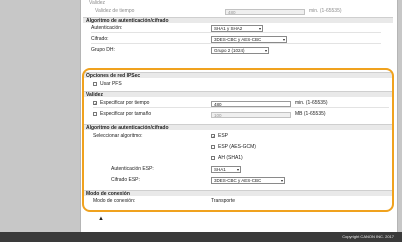 The width and height of the screenshot is (402, 242). Describe the element at coordinates (164, 201) in the screenshot. I see `mode-row: Modo de conexión: Transporte` at that location.